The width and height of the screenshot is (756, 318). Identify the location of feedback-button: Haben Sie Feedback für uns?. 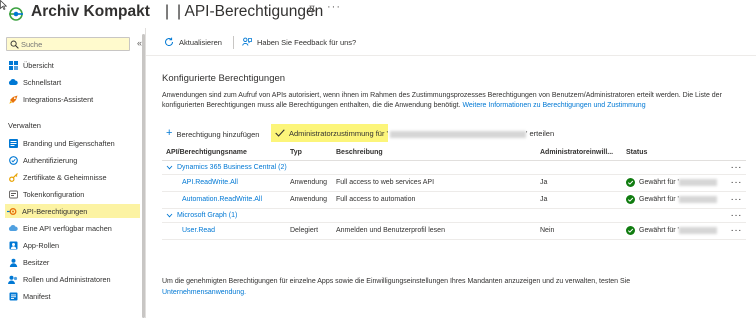
(299, 42).